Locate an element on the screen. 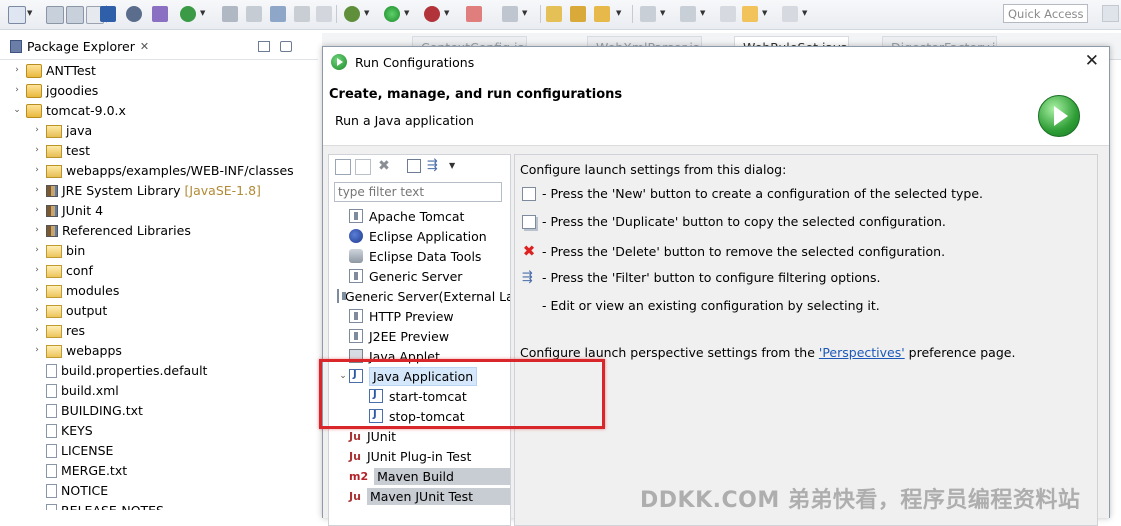 The image size is (1121, 526). tree-item: › bin is located at coordinates (57, 250).